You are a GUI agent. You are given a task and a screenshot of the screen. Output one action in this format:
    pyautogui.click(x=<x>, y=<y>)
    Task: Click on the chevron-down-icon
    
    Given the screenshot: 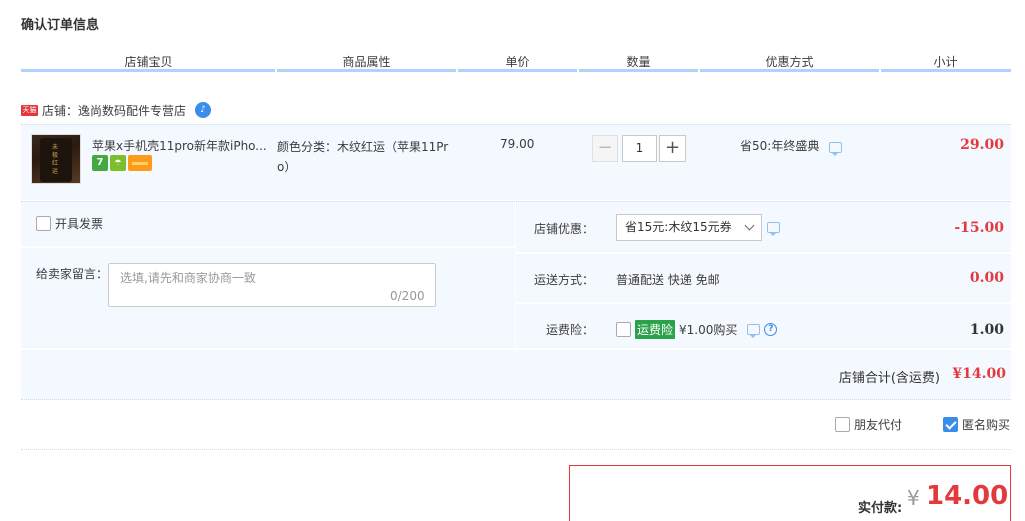 What is the action you would take?
    pyautogui.click(x=749, y=225)
    